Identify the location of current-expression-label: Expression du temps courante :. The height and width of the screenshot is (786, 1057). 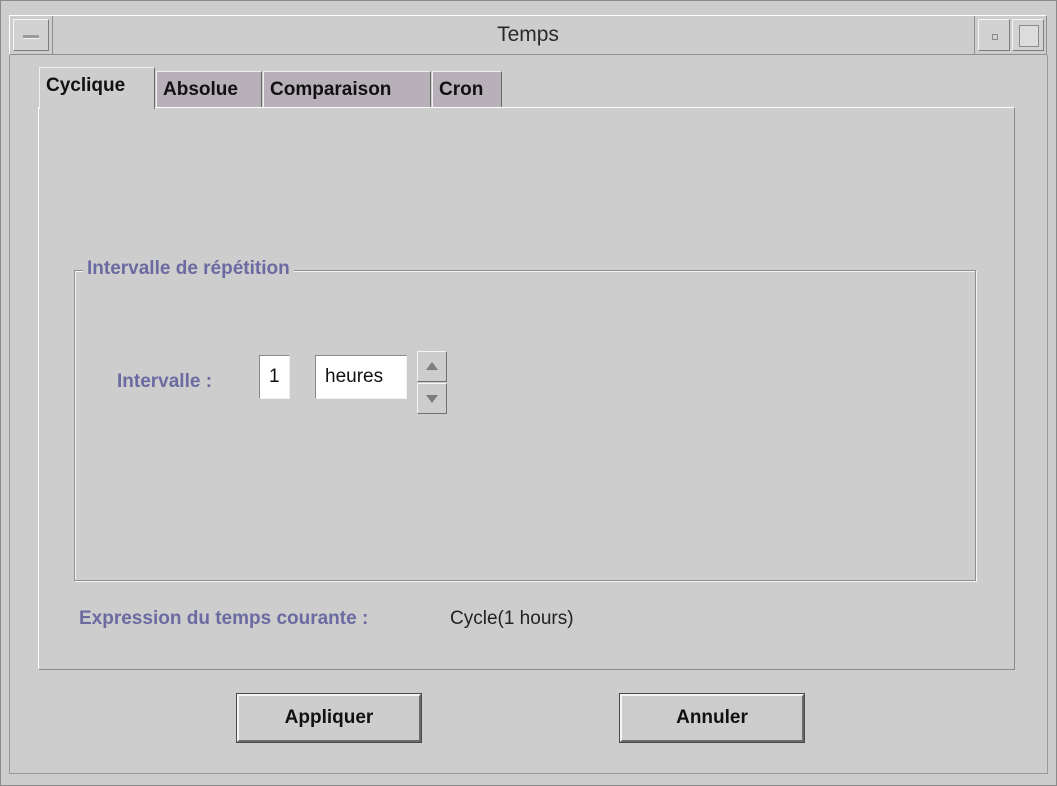
(224, 618).